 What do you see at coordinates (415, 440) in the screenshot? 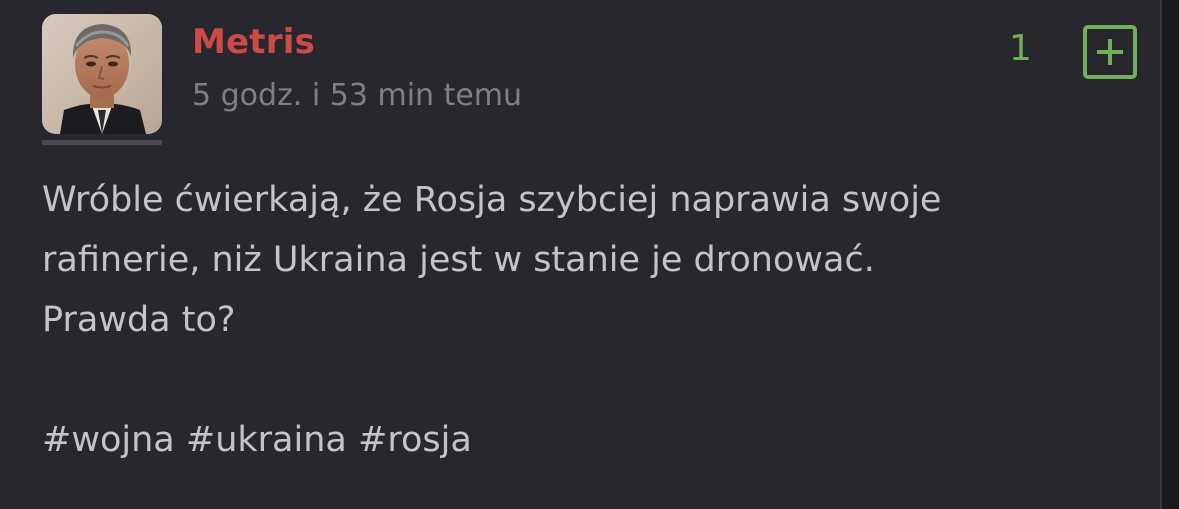
I see `tag-link: #rosja` at bounding box center [415, 440].